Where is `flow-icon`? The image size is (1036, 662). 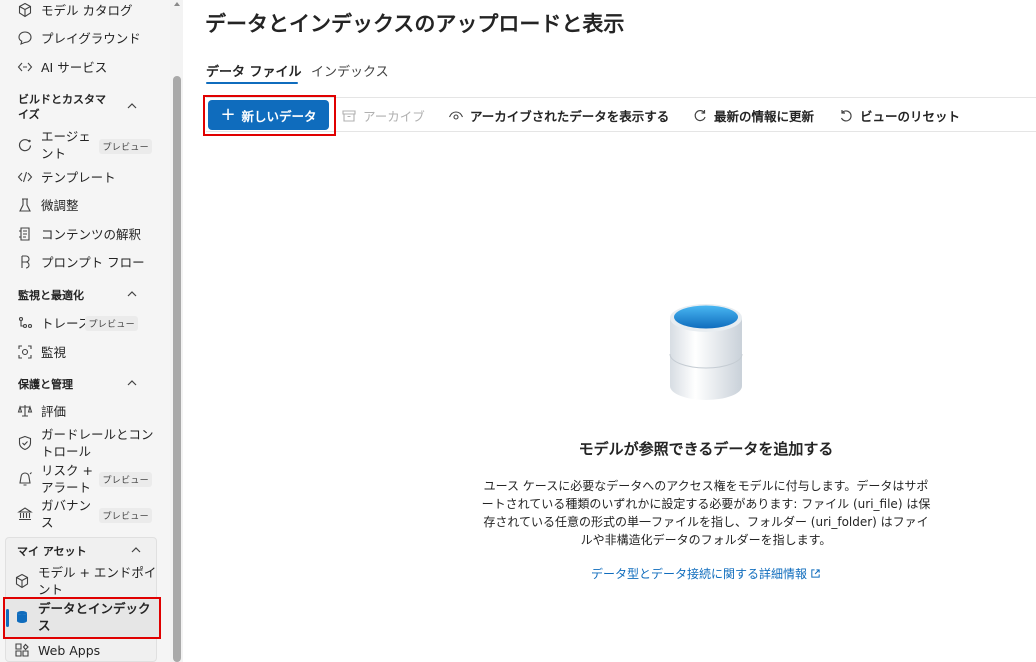
flow-icon is located at coordinates (25, 262).